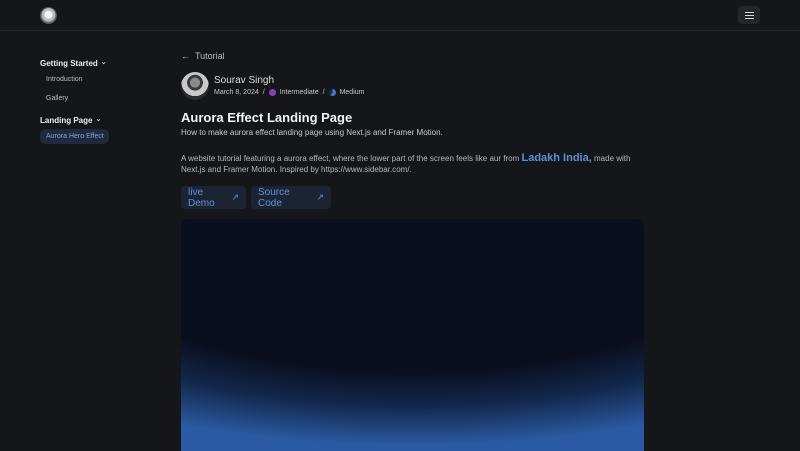 The height and width of the screenshot is (451, 800). I want to click on live-demo-button: live Demo ↗, so click(213, 197).